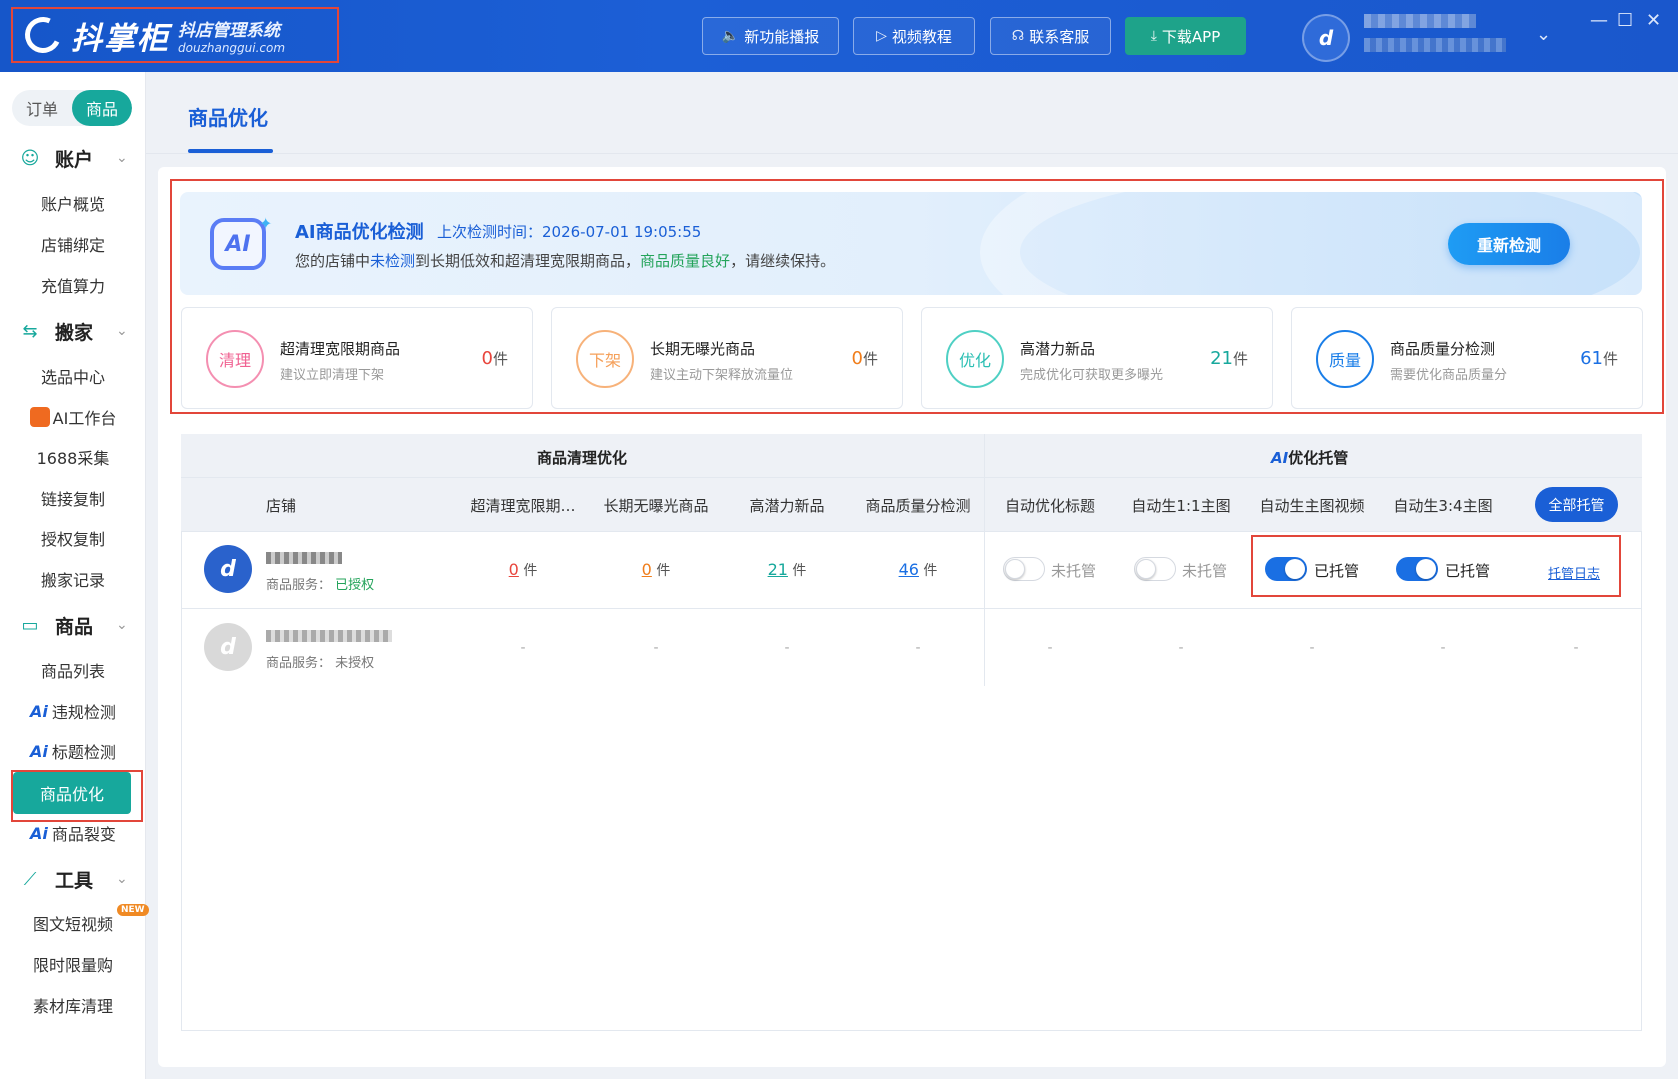 This screenshot has width=1678, height=1079. What do you see at coordinates (73, 751) in the screenshot?
I see `sidebar-item-title-check: Ai 标题检测` at bounding box center [73, 751].